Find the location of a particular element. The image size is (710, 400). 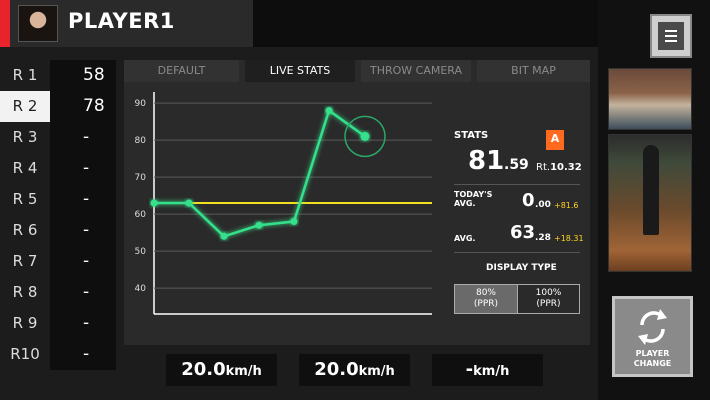

todays-avg-decimal: .00 is located at coordinates (543, 205).